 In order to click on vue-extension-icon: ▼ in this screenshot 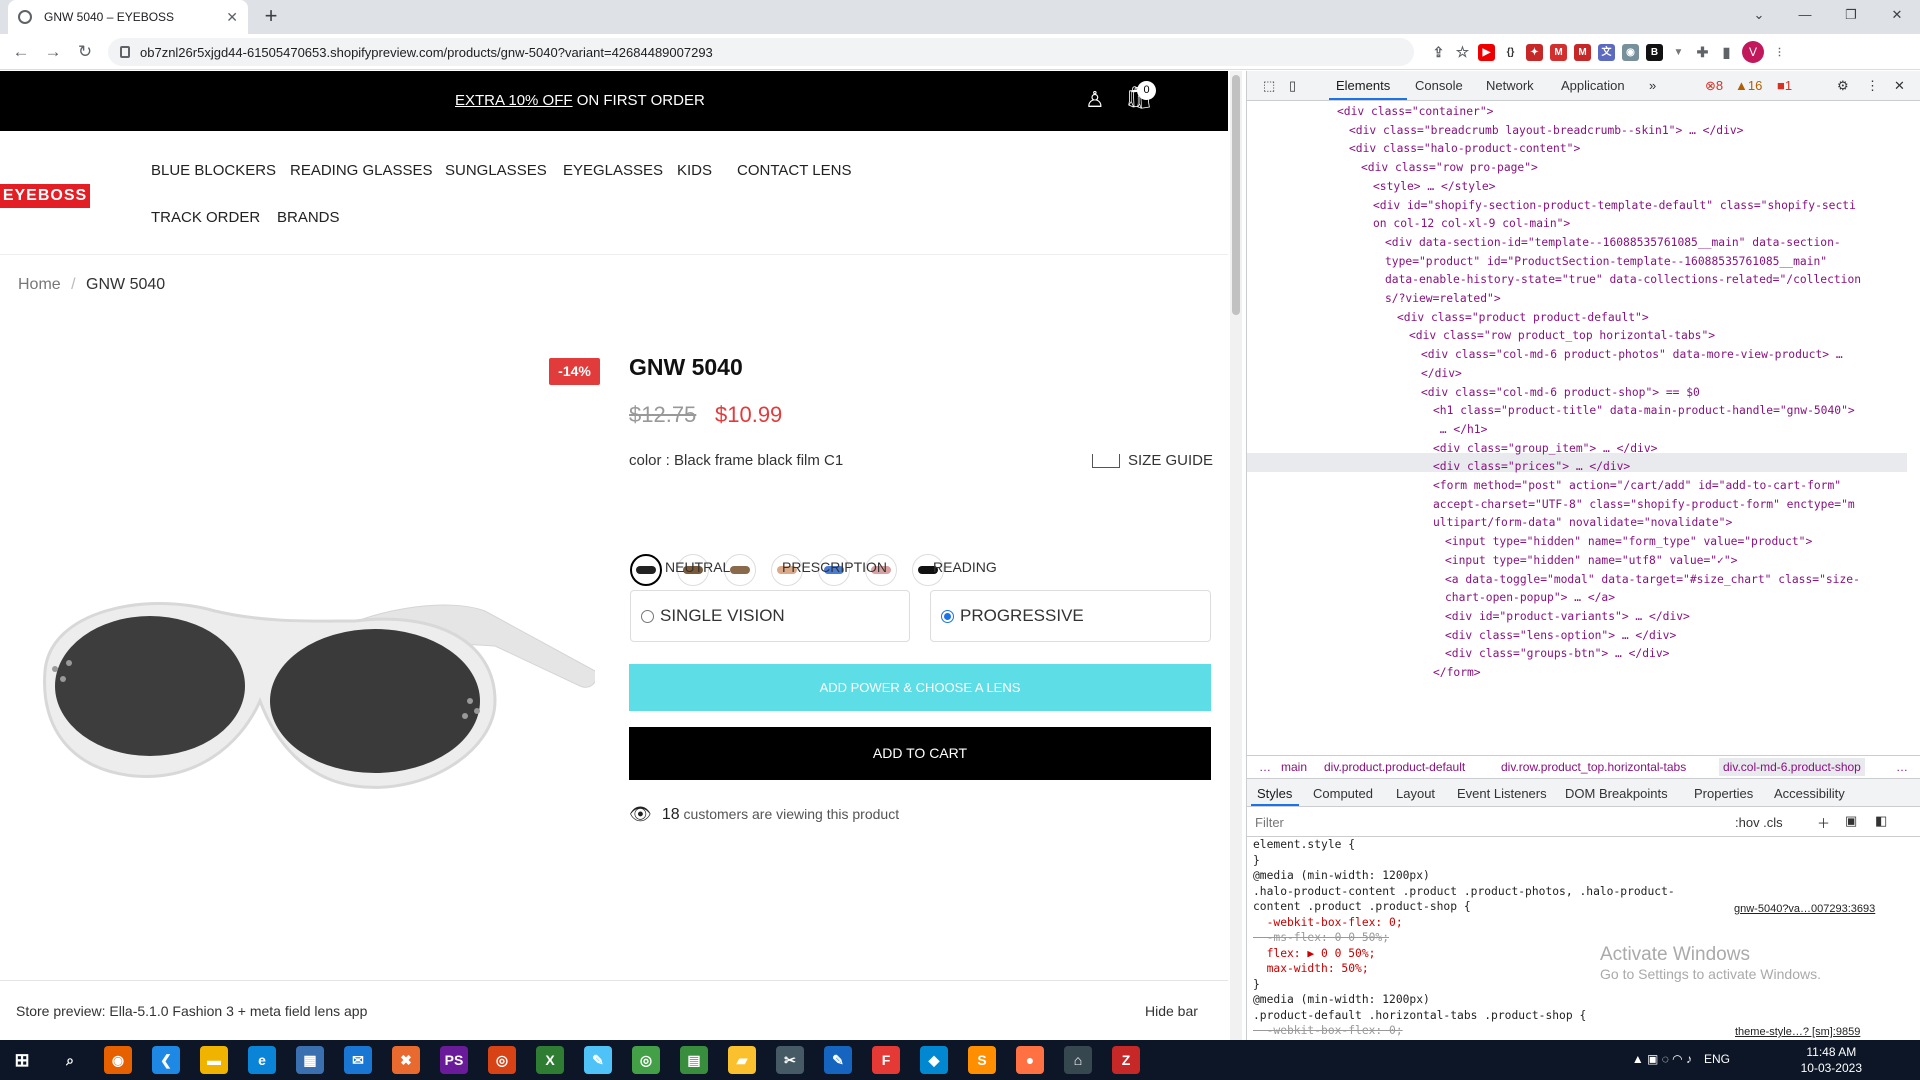, I will do `click(1678, 52)`.